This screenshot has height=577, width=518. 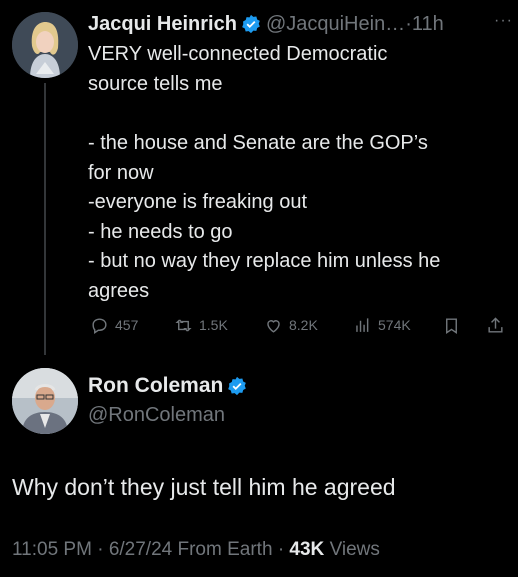 What do you see at coordinates (99, 325) in the screenshot?
I see `reply-icon` at bounding box center [99, 325].